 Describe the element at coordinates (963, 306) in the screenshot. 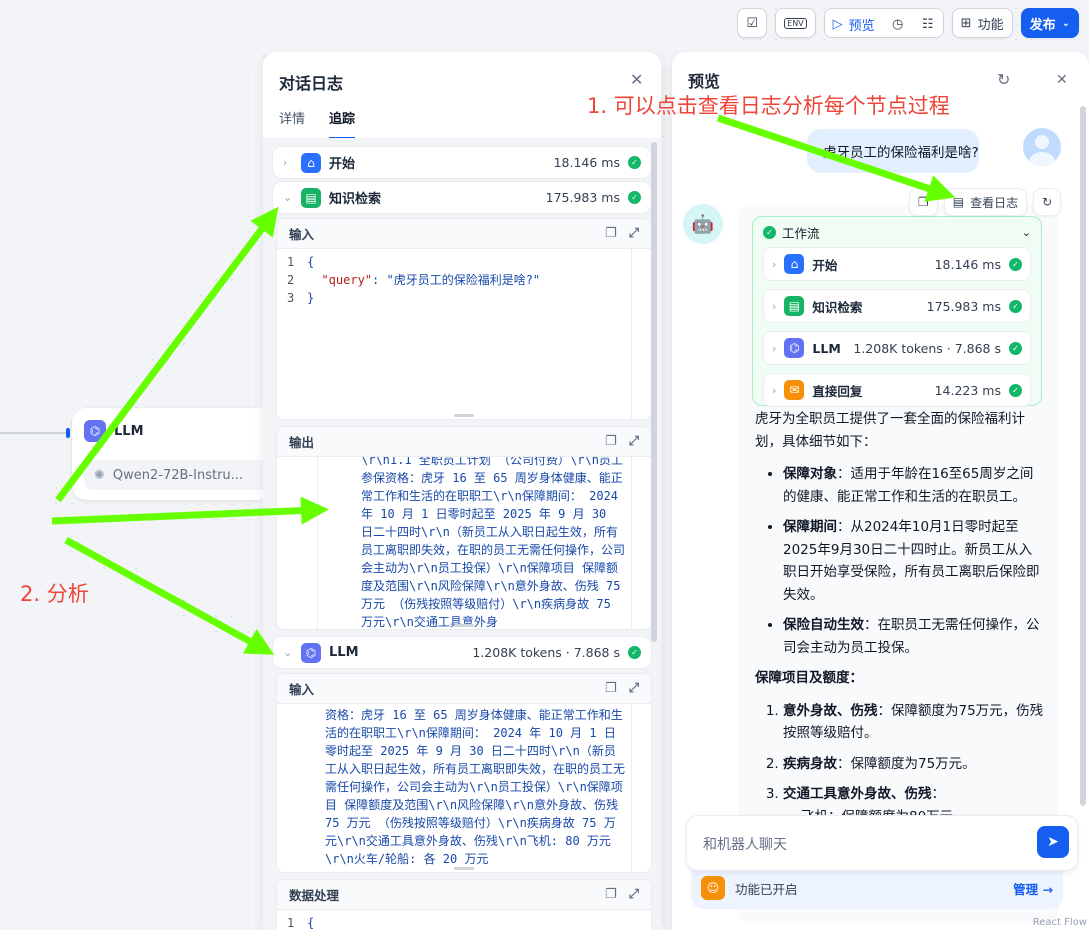

I see `workflow-item-time: 175.983 ms` at that location.